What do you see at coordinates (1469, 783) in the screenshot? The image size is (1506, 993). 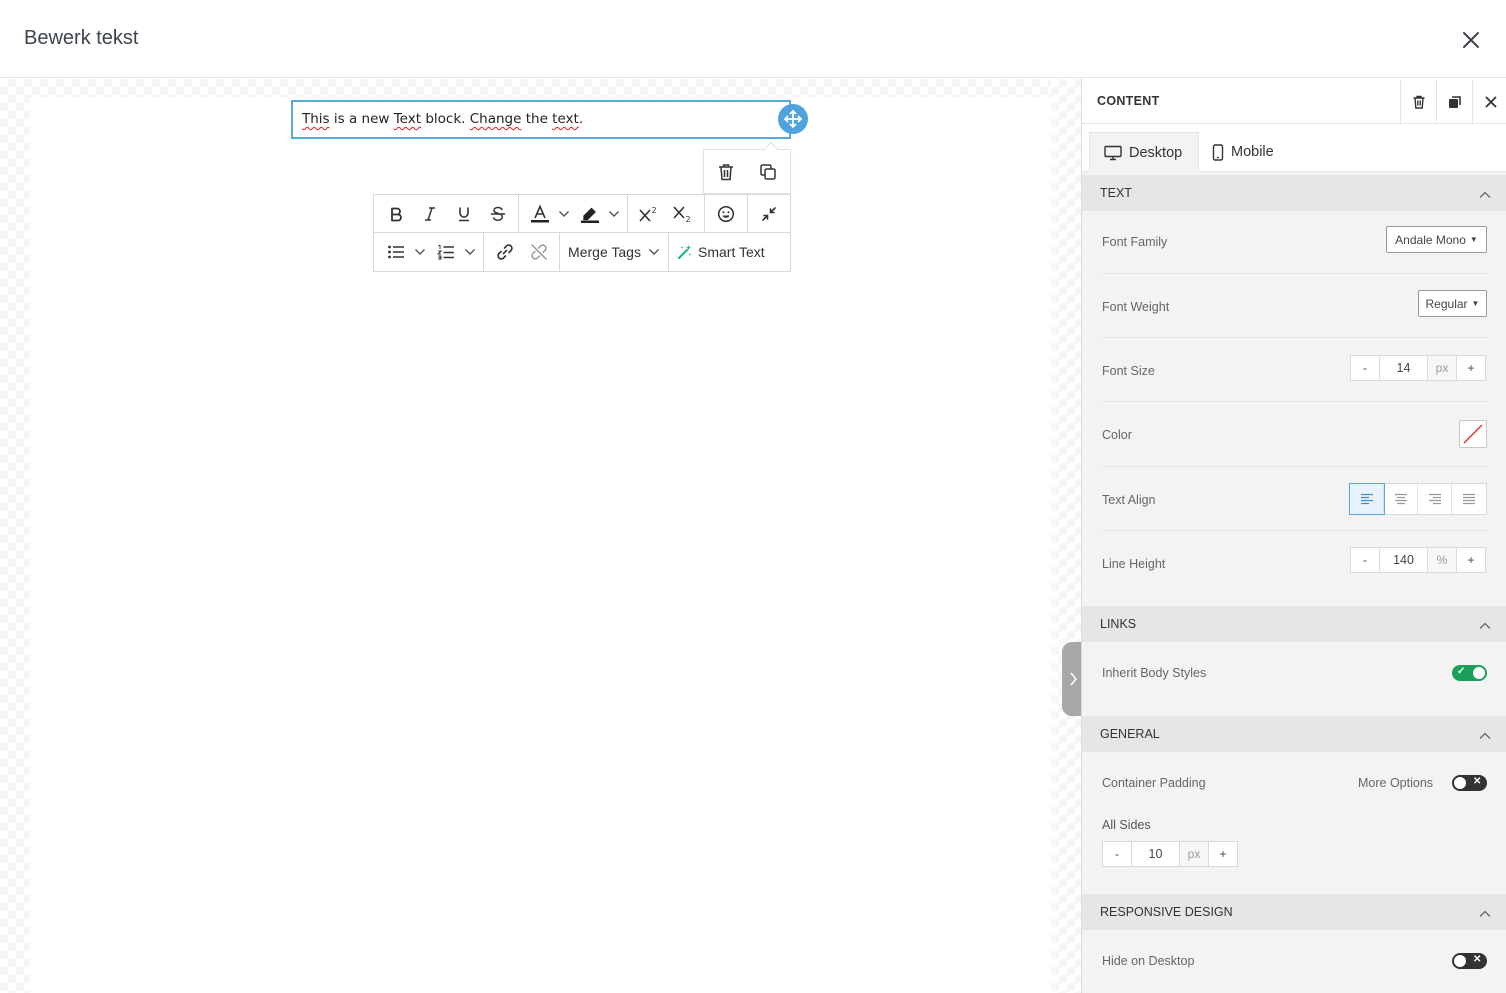 I see `more-options-toggle: ✕` at bounding box center [1469, 783].